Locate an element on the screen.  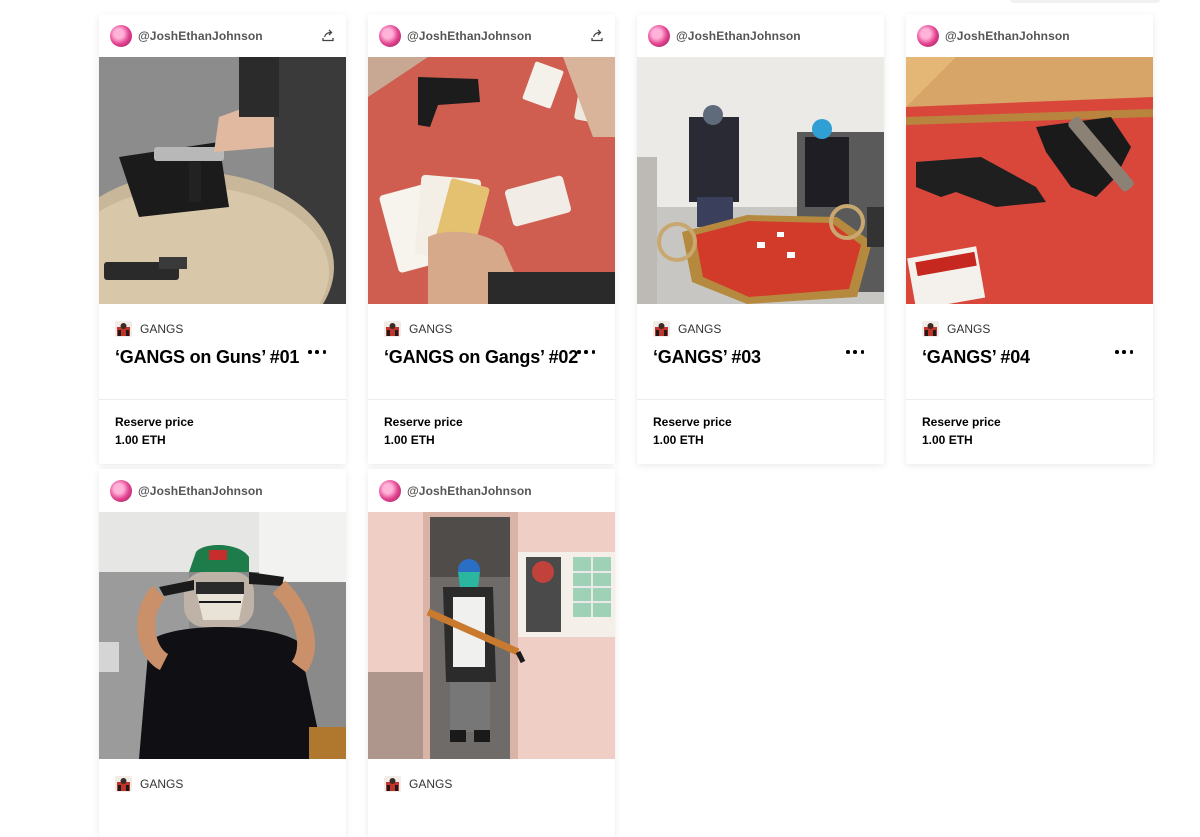
artwork-title: ‘GANGS on Guns’ #01 is located at coordinates (222, 357).